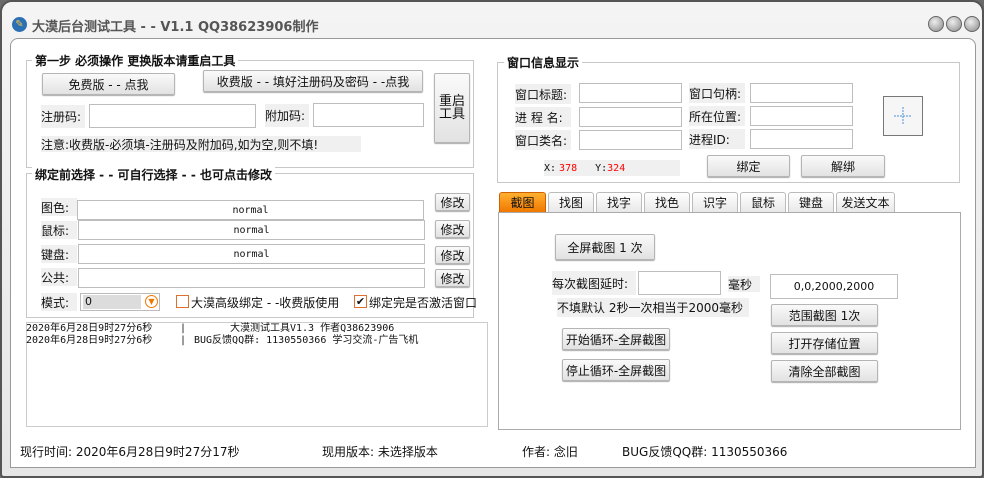 The width and height of the screenshot is (984, 478). I want to click on public-mode-input, so click(251, 278).